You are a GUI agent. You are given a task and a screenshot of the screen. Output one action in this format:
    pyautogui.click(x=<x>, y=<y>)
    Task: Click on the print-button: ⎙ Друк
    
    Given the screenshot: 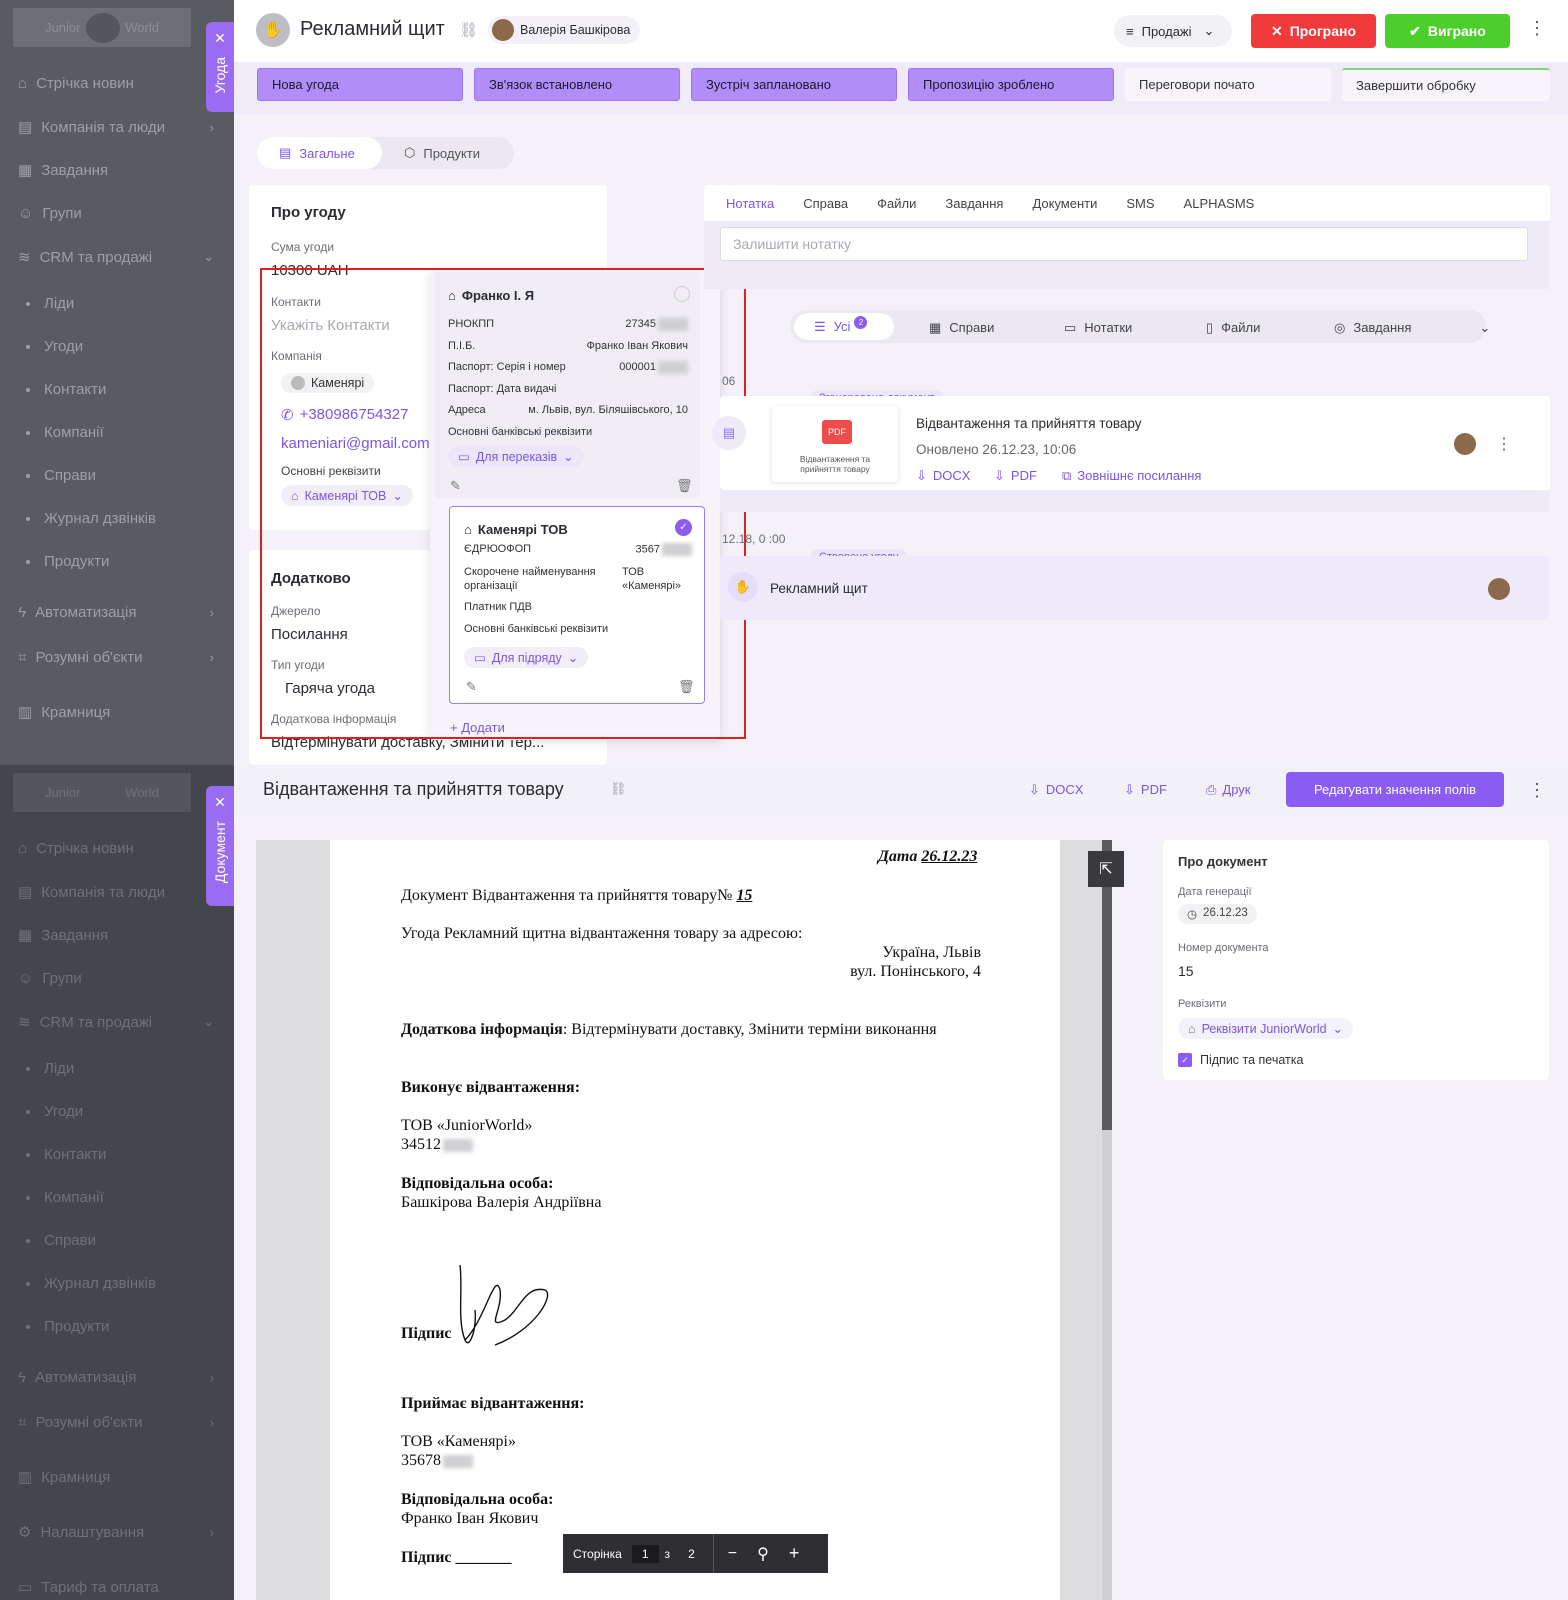 What is the action you would take?
    pyautogui.click(x=1228, y=790)
    